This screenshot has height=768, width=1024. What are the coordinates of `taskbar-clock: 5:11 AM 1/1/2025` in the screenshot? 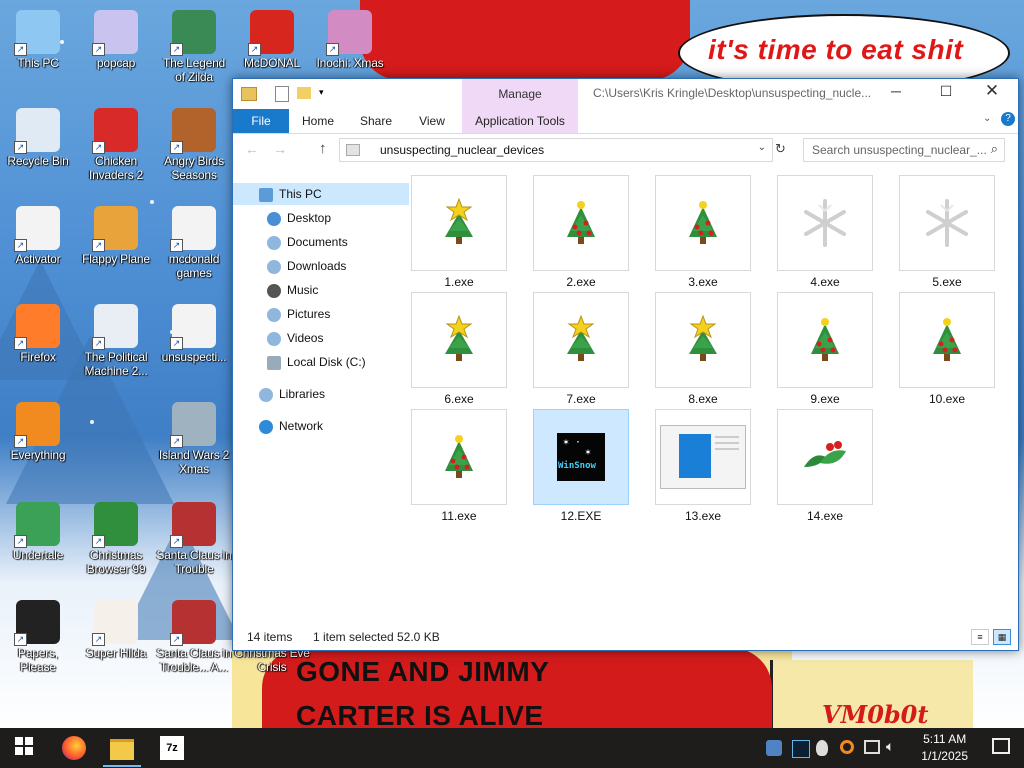 It's located at (944, 748).